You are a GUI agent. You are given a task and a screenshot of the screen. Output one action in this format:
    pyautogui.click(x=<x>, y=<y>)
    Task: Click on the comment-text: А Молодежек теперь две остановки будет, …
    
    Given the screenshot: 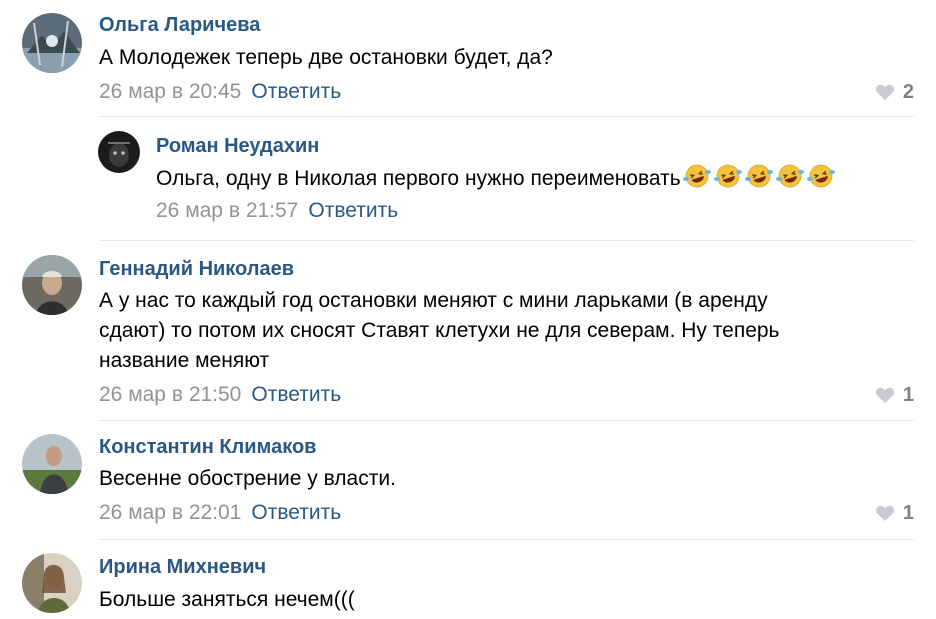 What is the action you would take?
    pyautogui.click(x=326, y=57)
    